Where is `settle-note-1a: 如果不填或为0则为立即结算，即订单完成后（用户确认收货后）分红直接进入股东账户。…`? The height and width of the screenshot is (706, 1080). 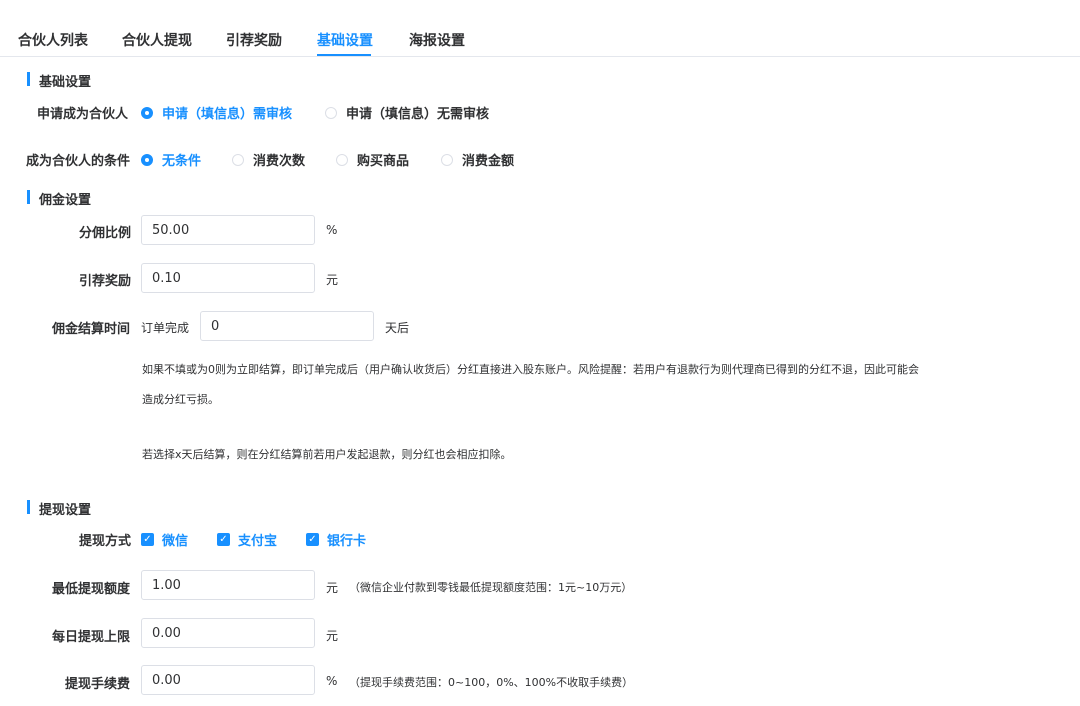 settle-note-1a: 如果不填或为0则为立即结算，即订单完成后（用户确认收货后）分红直接进入股东账户。… is located at coordinates (530, 369).